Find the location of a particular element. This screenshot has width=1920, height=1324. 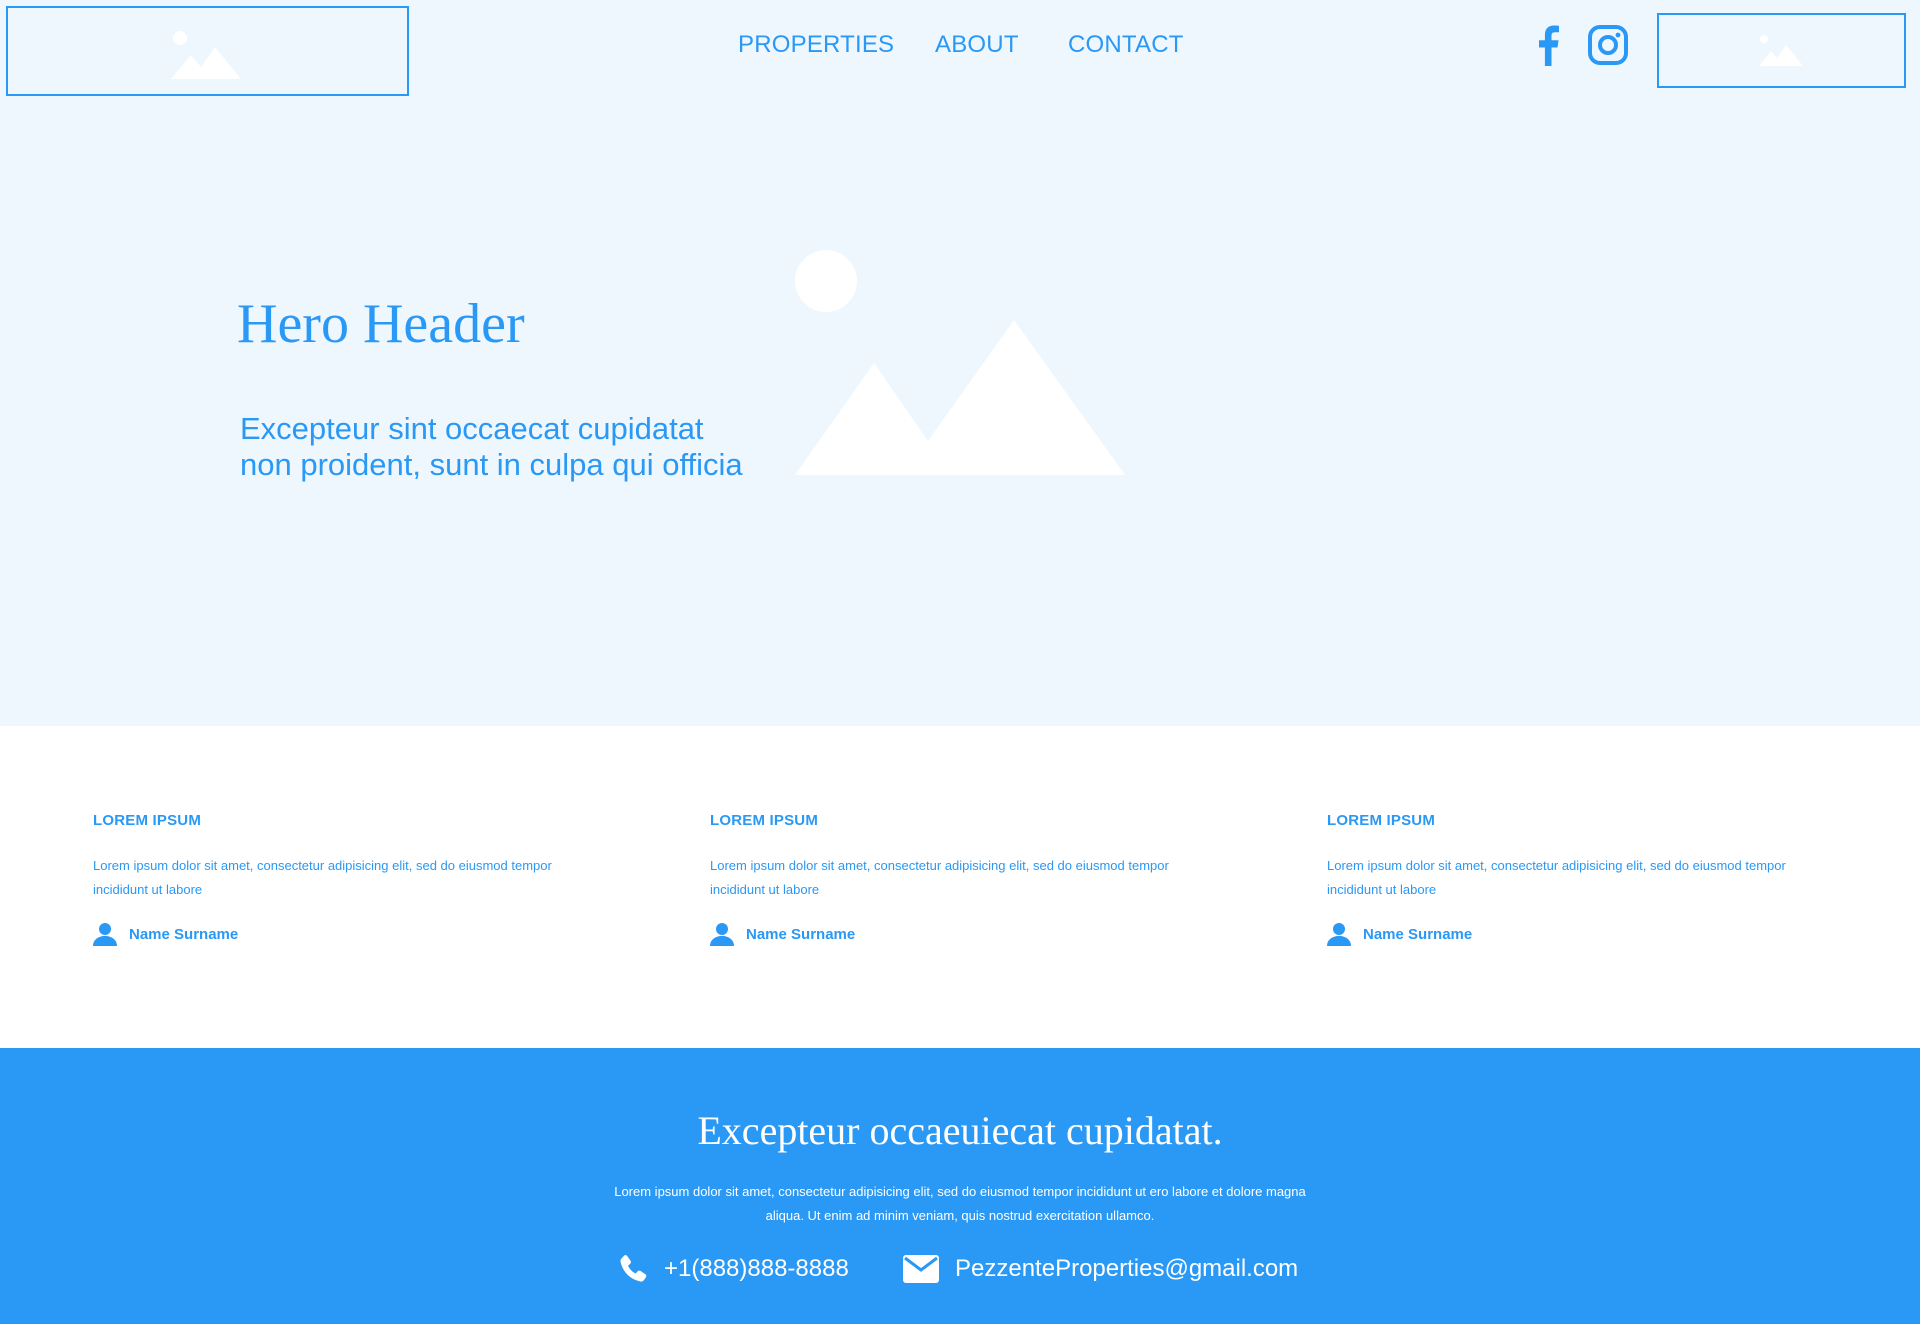

instagram-icon is located at coordinates (1608, 45).